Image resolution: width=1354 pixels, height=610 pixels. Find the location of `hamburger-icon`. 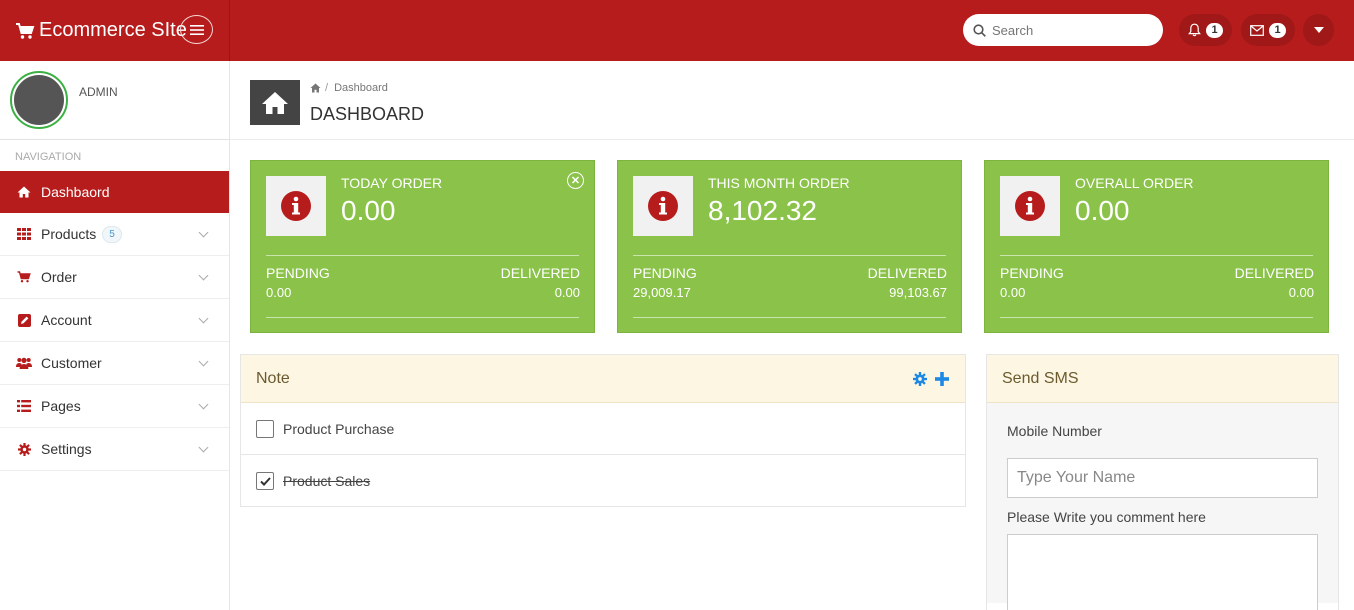

hamburger-icon is located at coordinates (196, 29).